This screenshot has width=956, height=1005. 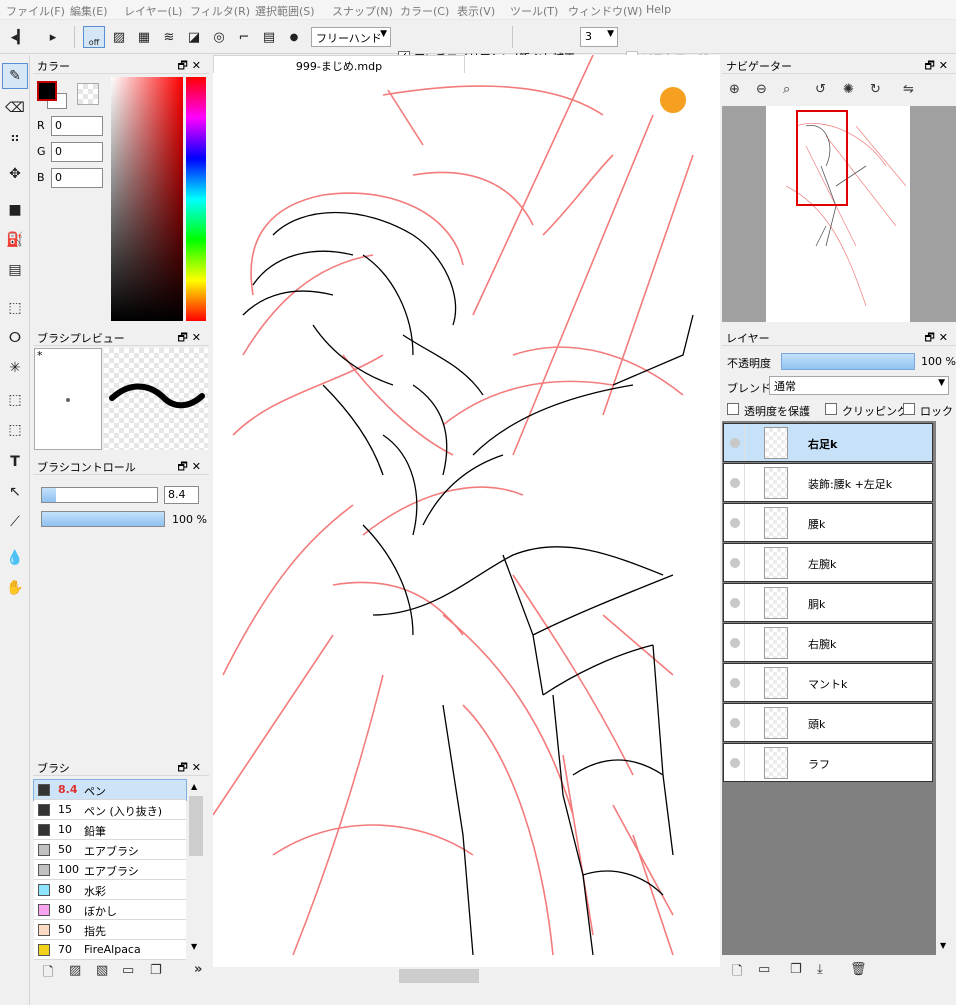 What do you see at coordinates (194, 786) in the screenshot?
I see `scroll-up-icon: ▲` at bounding box center [194, 786].